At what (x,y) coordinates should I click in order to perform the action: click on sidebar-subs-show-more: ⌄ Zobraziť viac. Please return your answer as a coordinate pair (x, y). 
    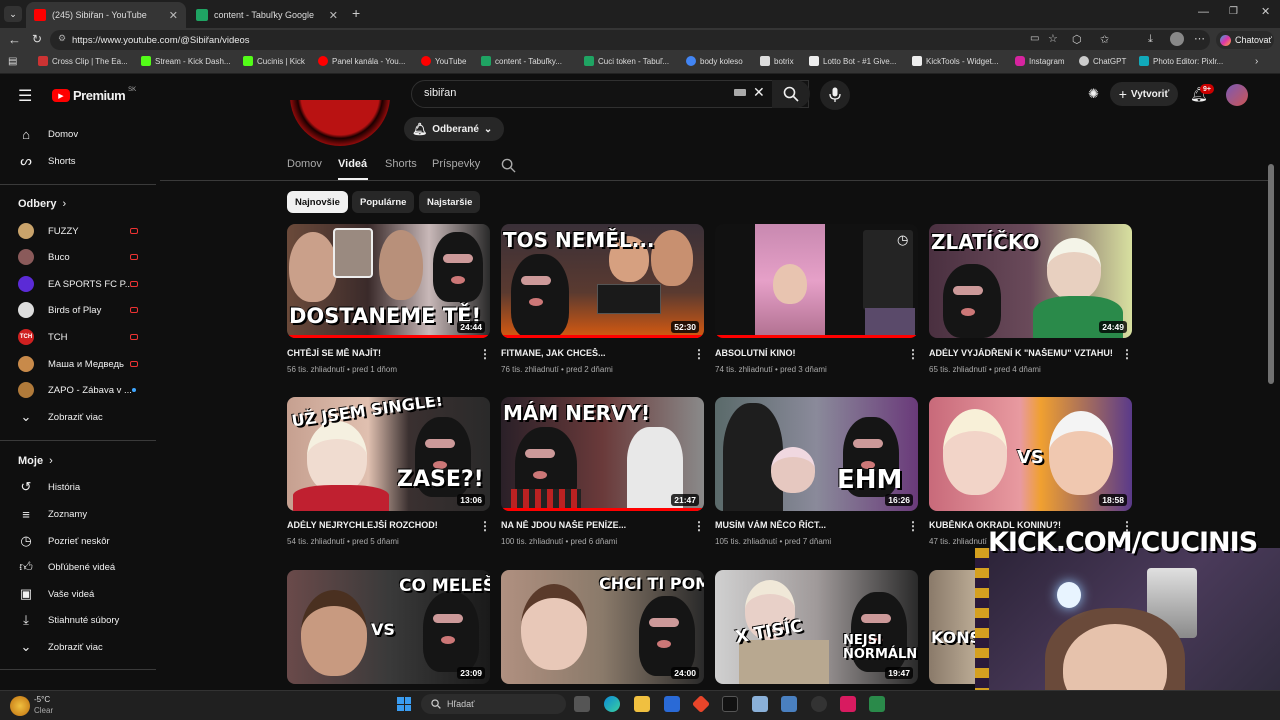
    Looking at the image, I should click on (78, 417).